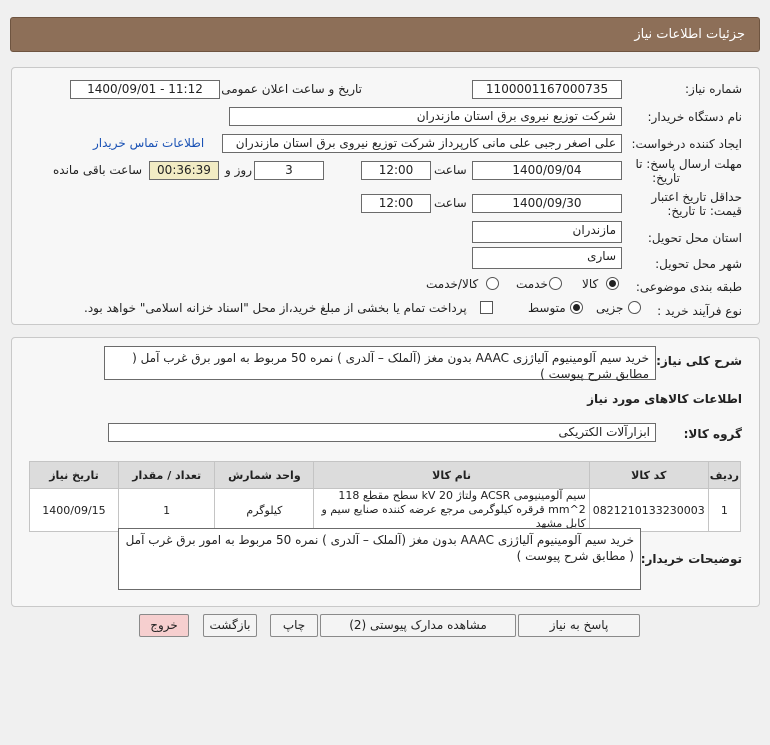 The width and height of the screenshot is (770, 745). I want to click on category-radio-goods, so click(612, 283).